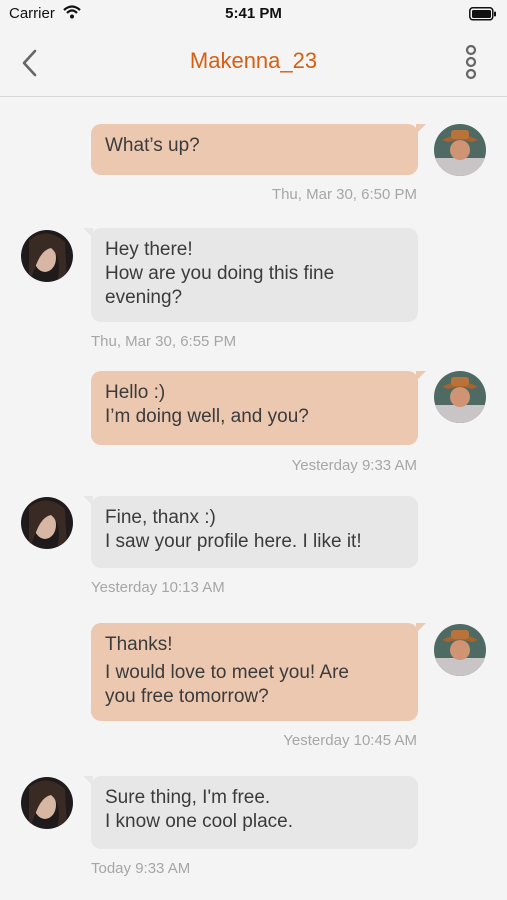 Image resolution: width=507 pixels, height=900 pixels. What do you see at coordinates (149, 249) in the screenshot?
I see `message-line: Hey there!` at bounding box center [149, 249].